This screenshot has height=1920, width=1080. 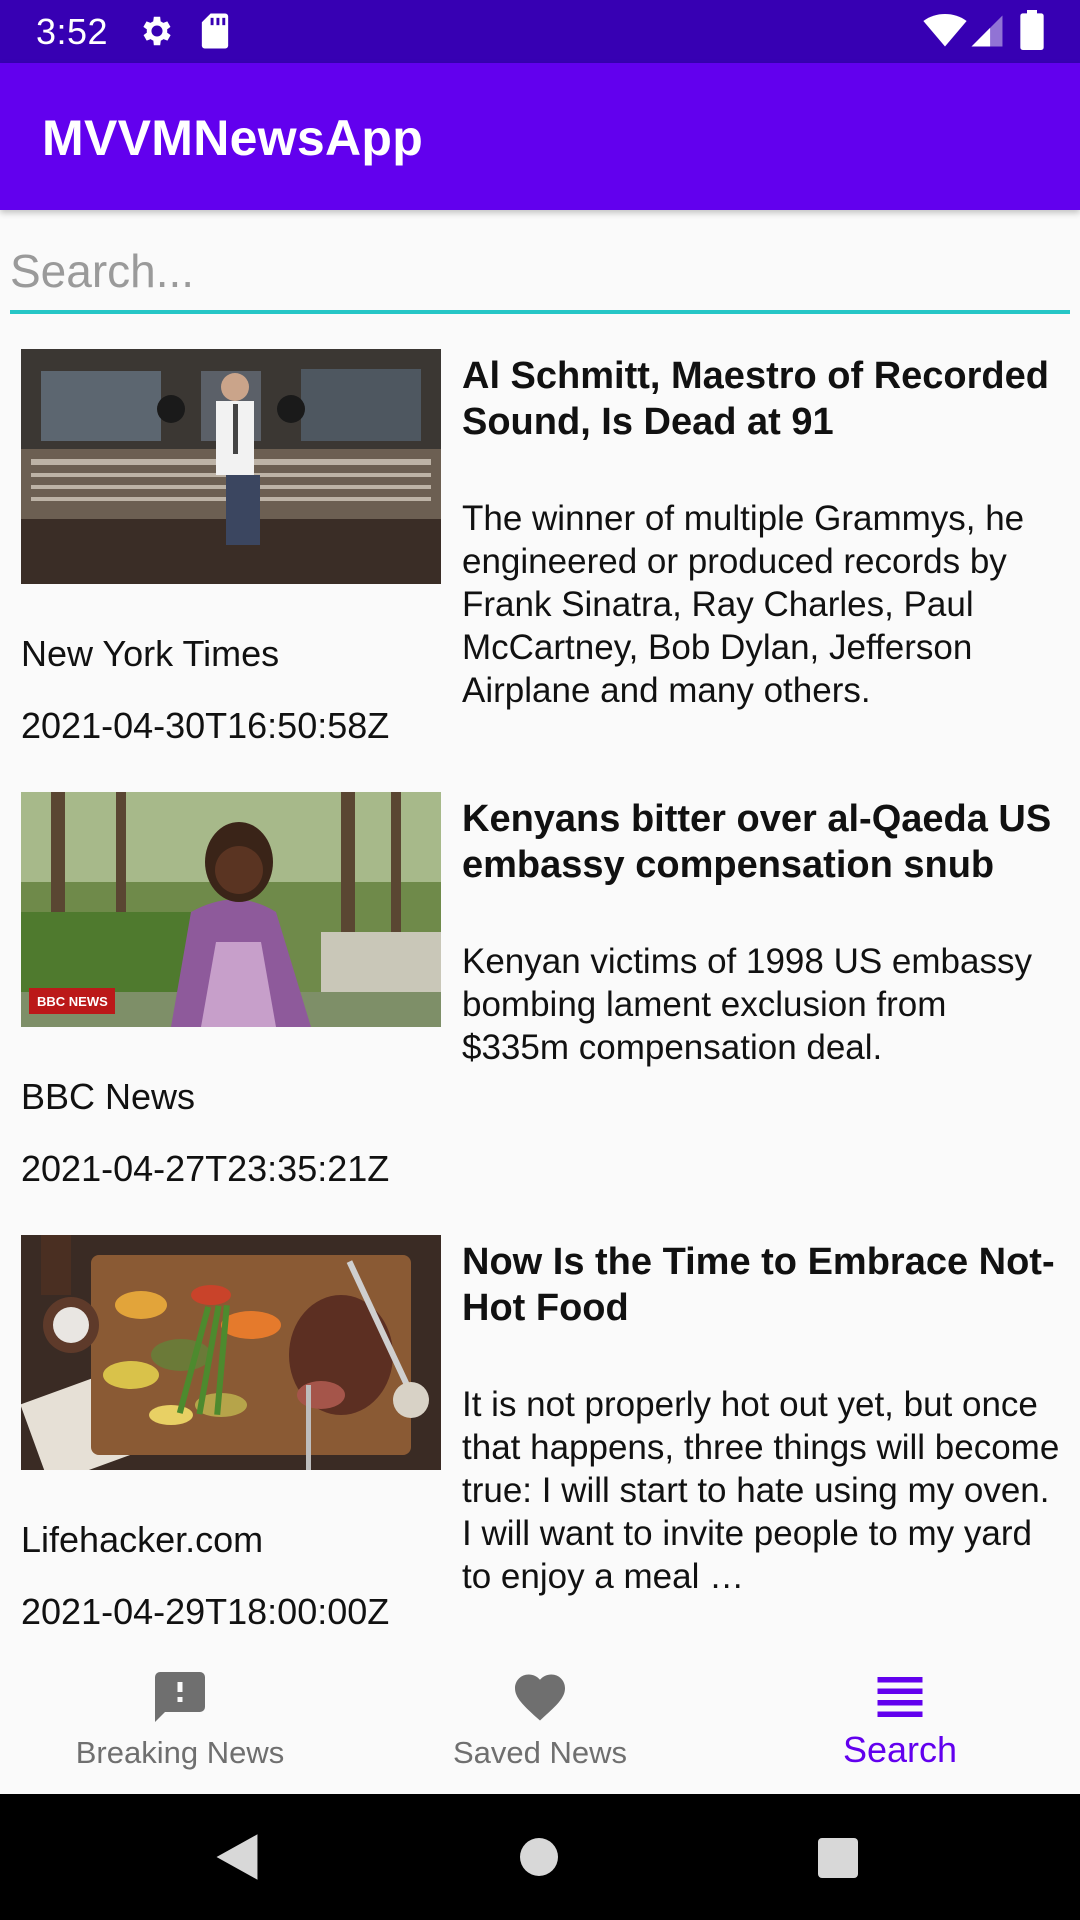 What do you see at coordinates (540, 1752) in the screenshot?
I see `nav-label: Saved News` at bounding box center [540, 1752].